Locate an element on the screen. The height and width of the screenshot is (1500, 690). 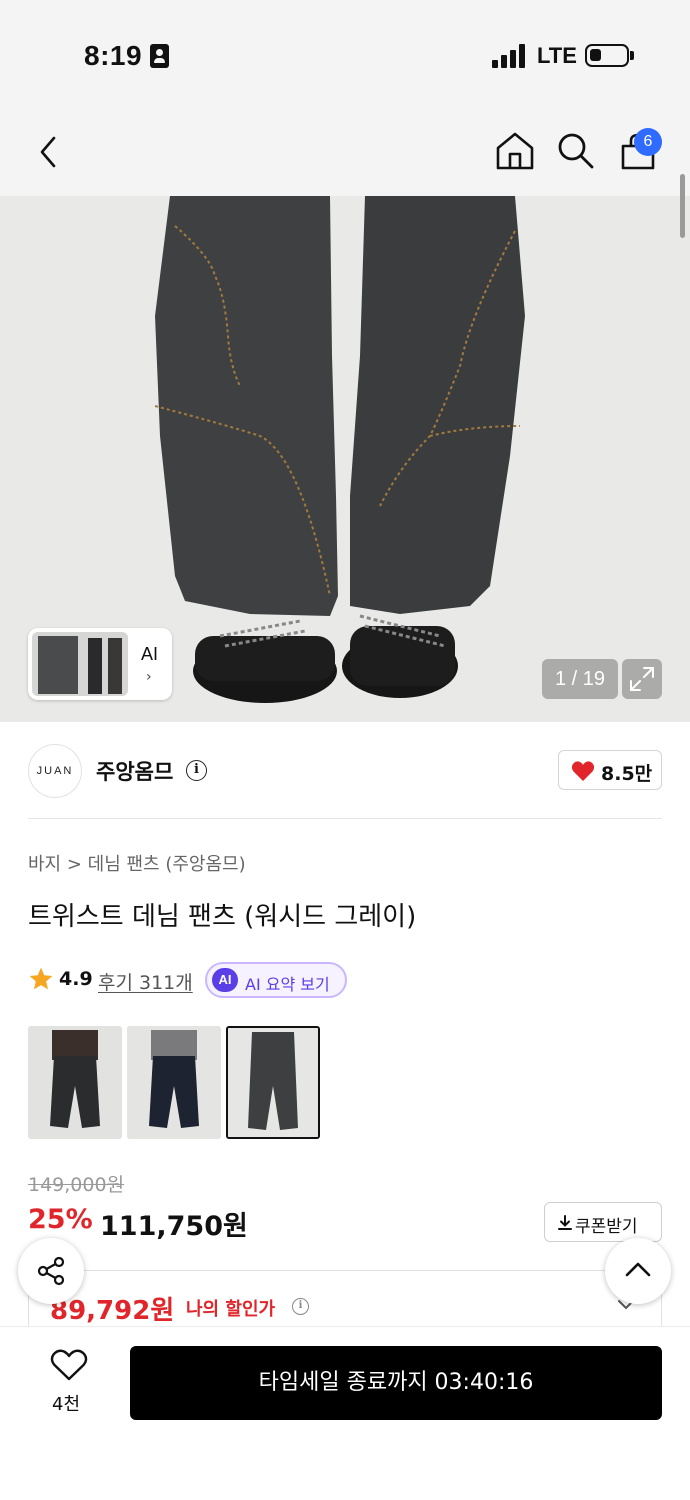
brand-name: 주앙옴므 is located at coordinates (134, 771).